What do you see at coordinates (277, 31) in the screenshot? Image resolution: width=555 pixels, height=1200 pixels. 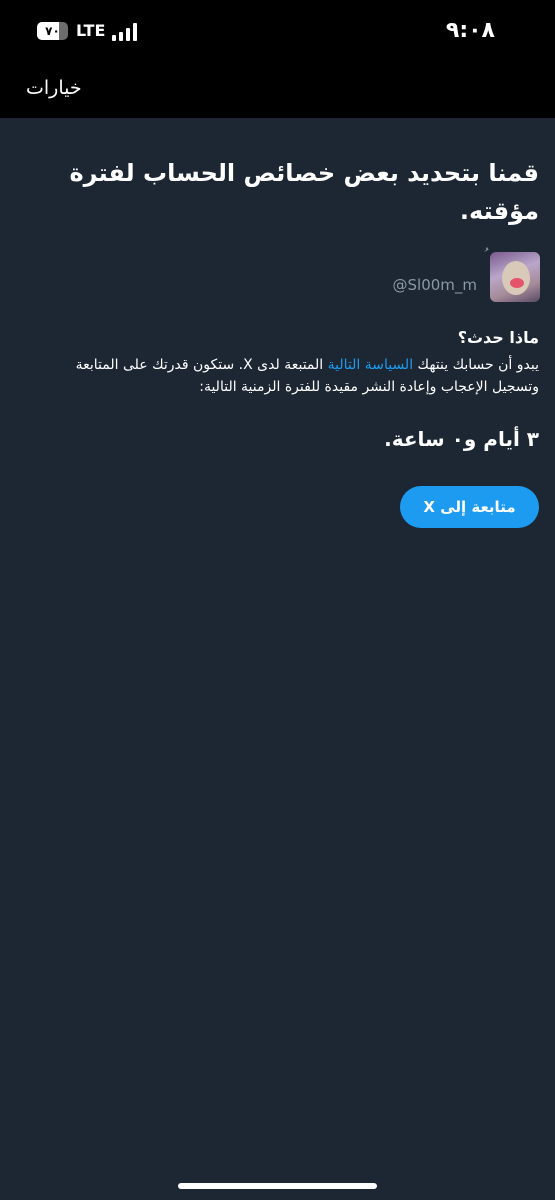 I see `status-bar: ٧٠ LTE ٩:٠٨` at bounding box center [277, 31].